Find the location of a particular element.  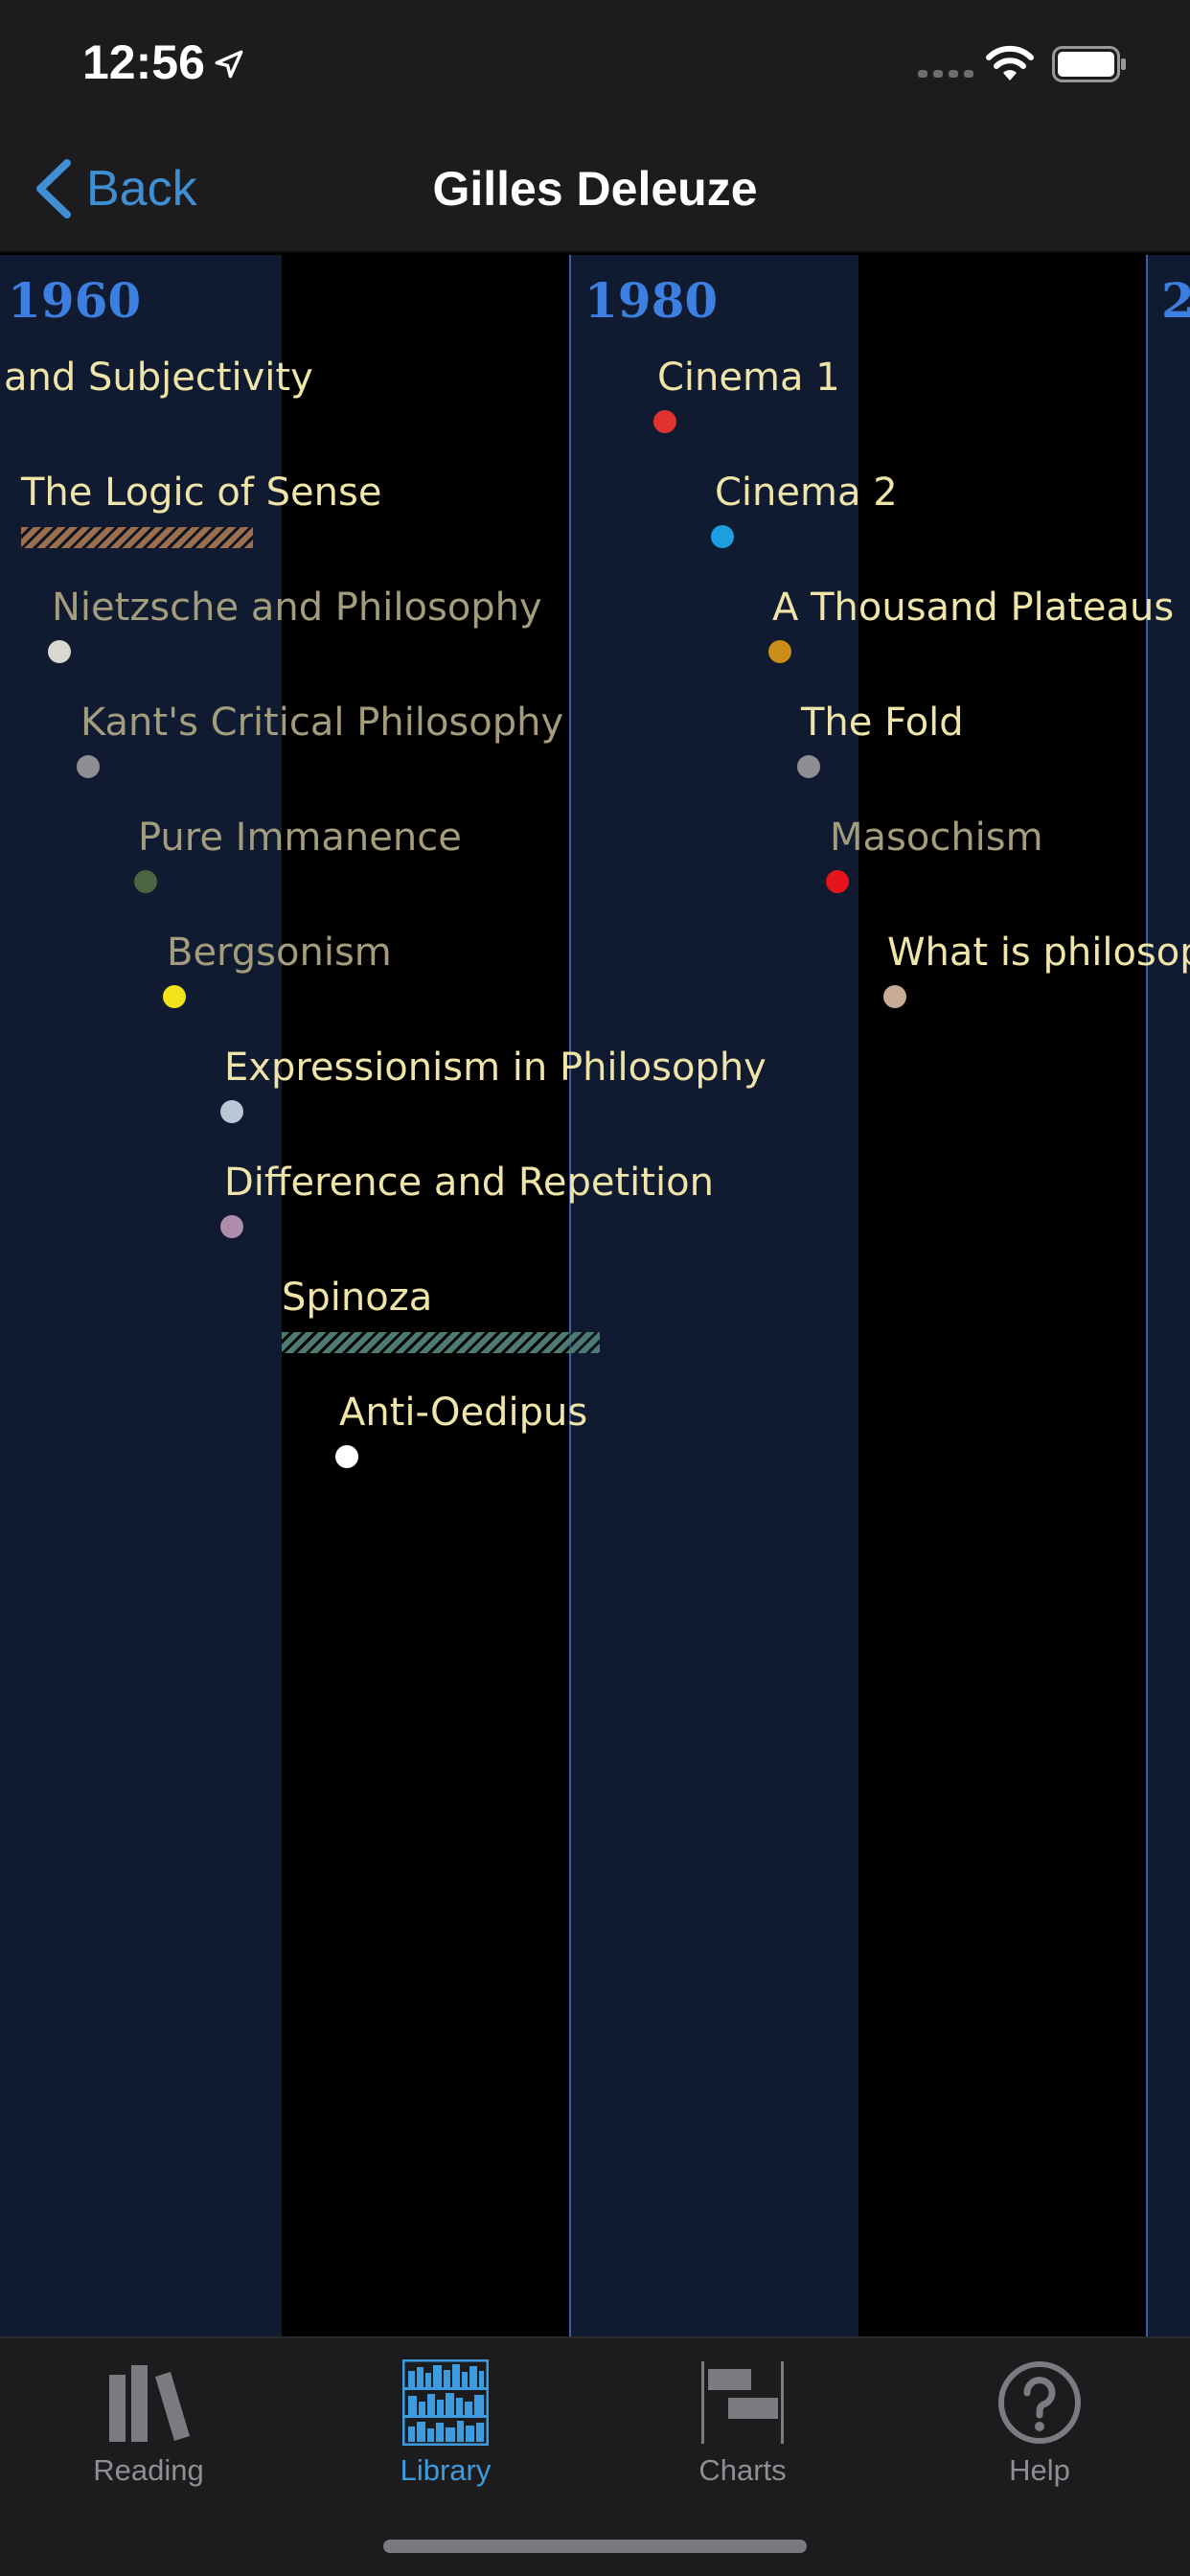

book-item-anti-oedipus: Anti-Oedipus is located at coordinates (463, 1413).